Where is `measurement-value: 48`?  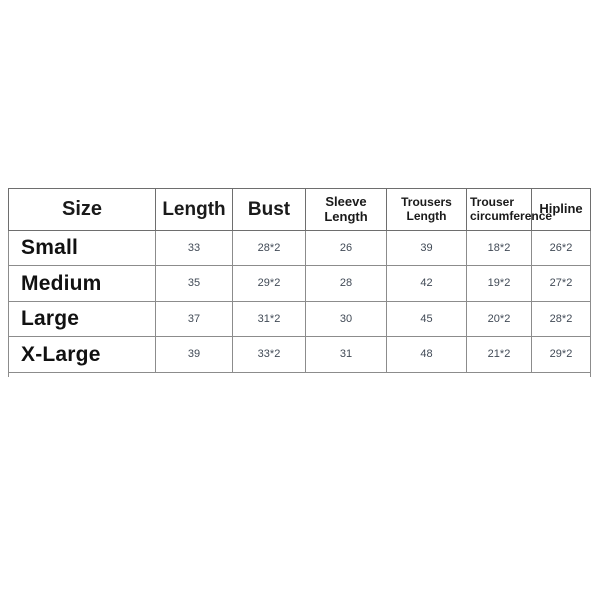 measurement-value: 48 is located at coordinates (426, 354).